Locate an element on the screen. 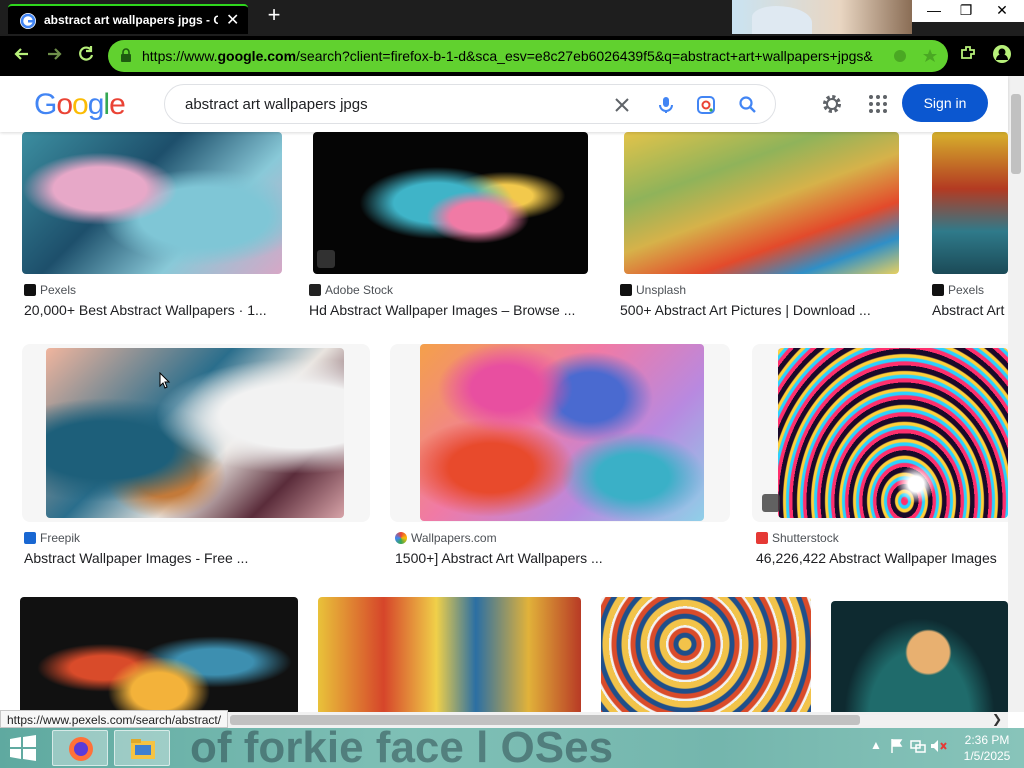 The width and height of the screenshot is (1024, 768). shutterstock-icon is located at coordinates (762, 538).